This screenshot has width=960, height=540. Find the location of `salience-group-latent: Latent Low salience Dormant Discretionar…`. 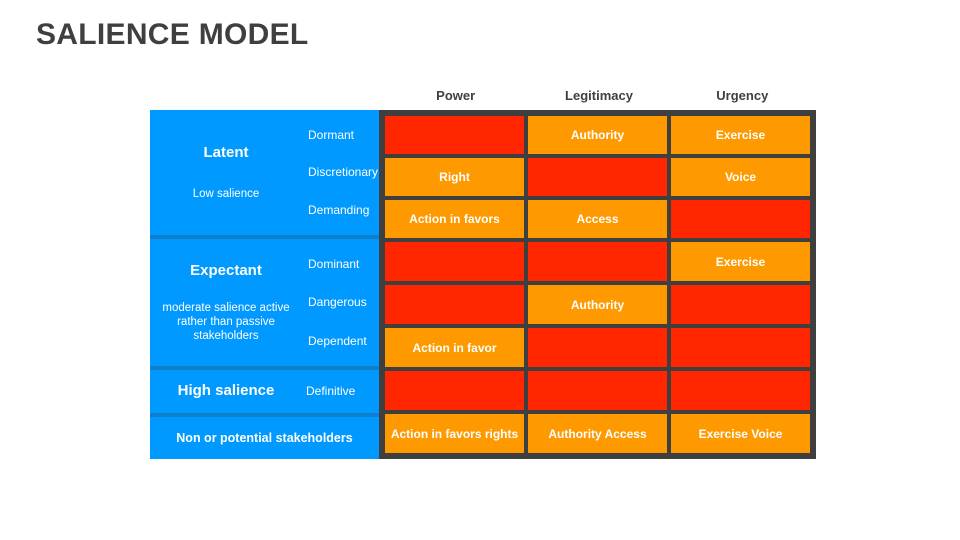

salience-group-latent: Latent Low salience Dormant Discretionar… is located at coordinates (264, 172).